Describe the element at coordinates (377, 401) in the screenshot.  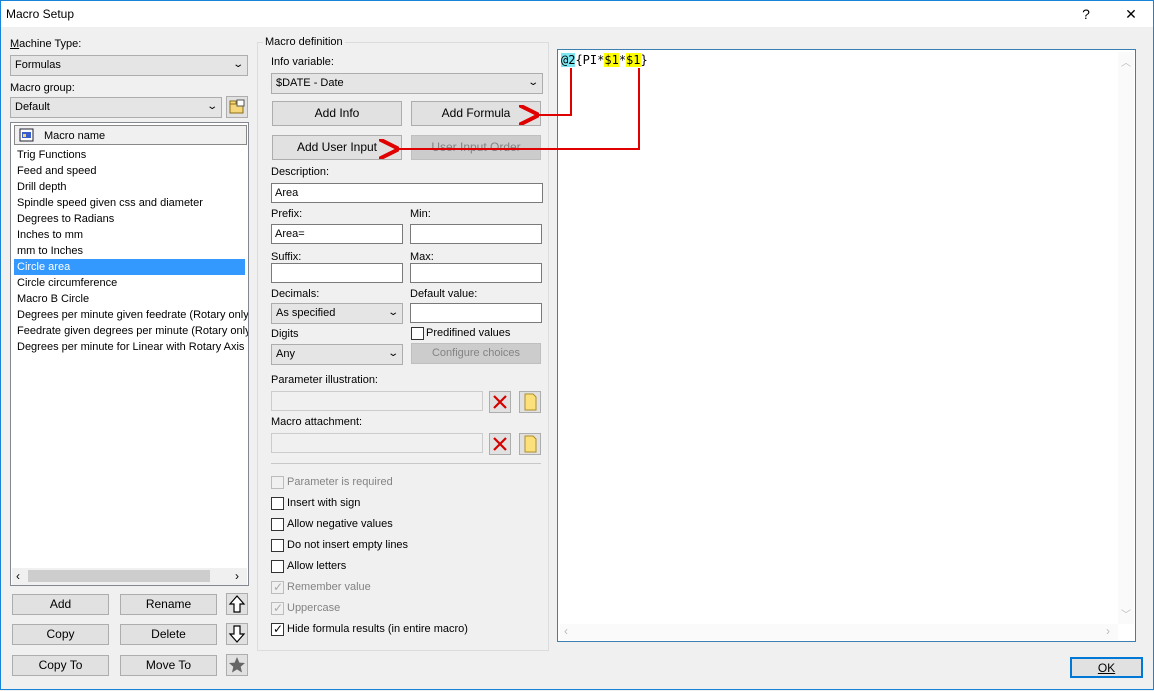
I see `parameter-illustration-input` at that location.